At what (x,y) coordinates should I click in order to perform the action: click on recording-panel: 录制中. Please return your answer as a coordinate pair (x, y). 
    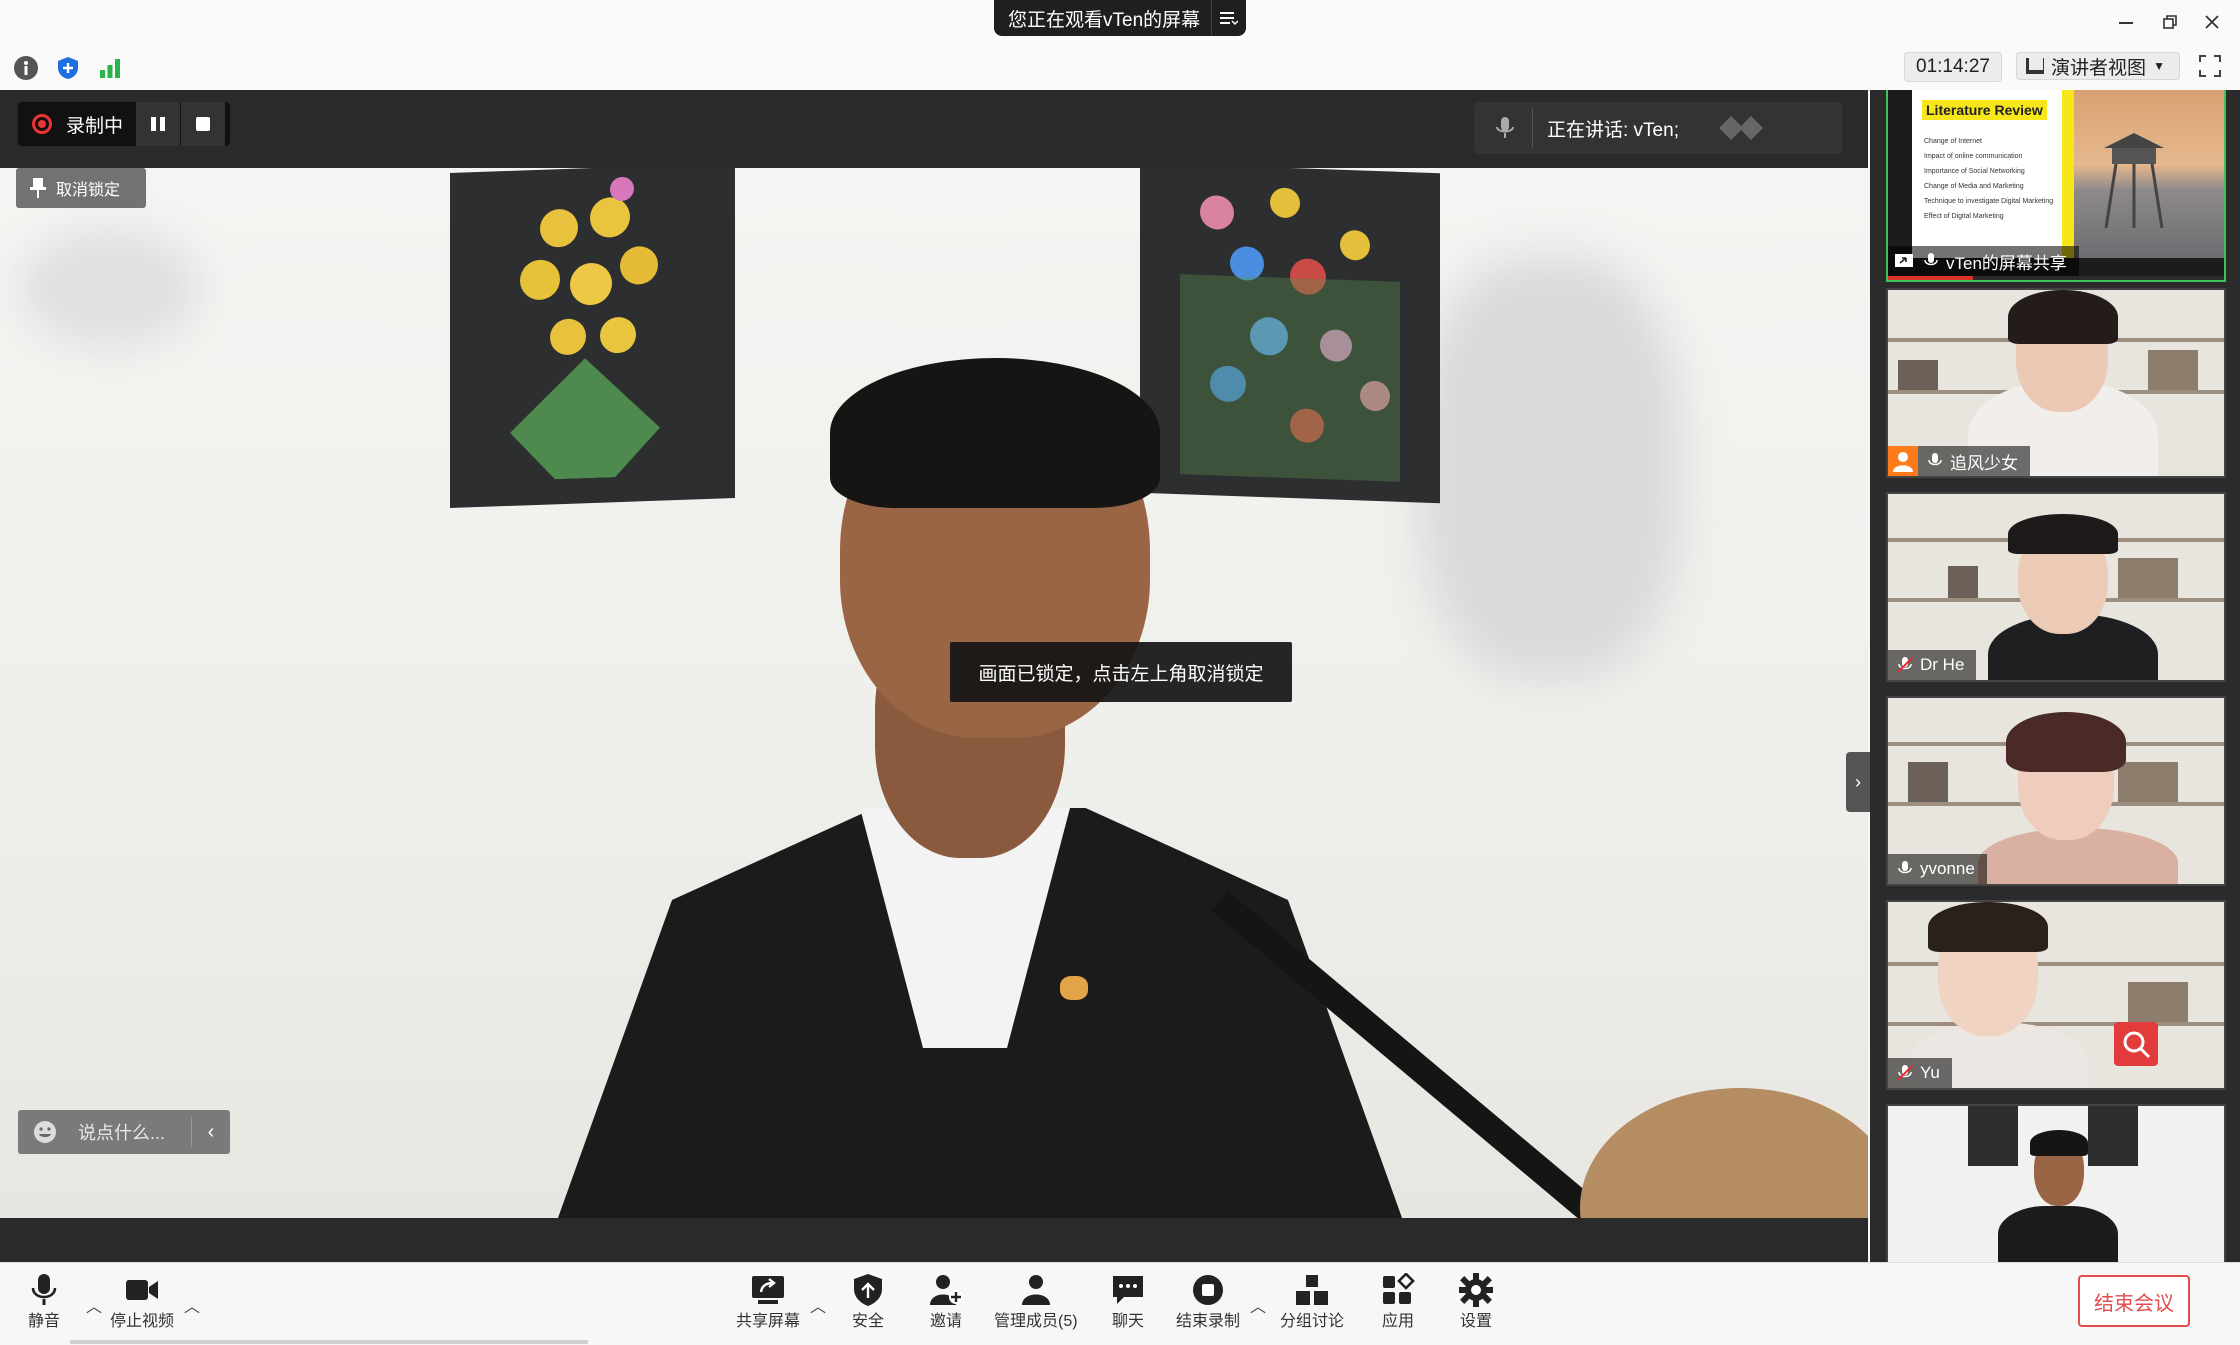
    Looking at the image, I should click on (124, 124).